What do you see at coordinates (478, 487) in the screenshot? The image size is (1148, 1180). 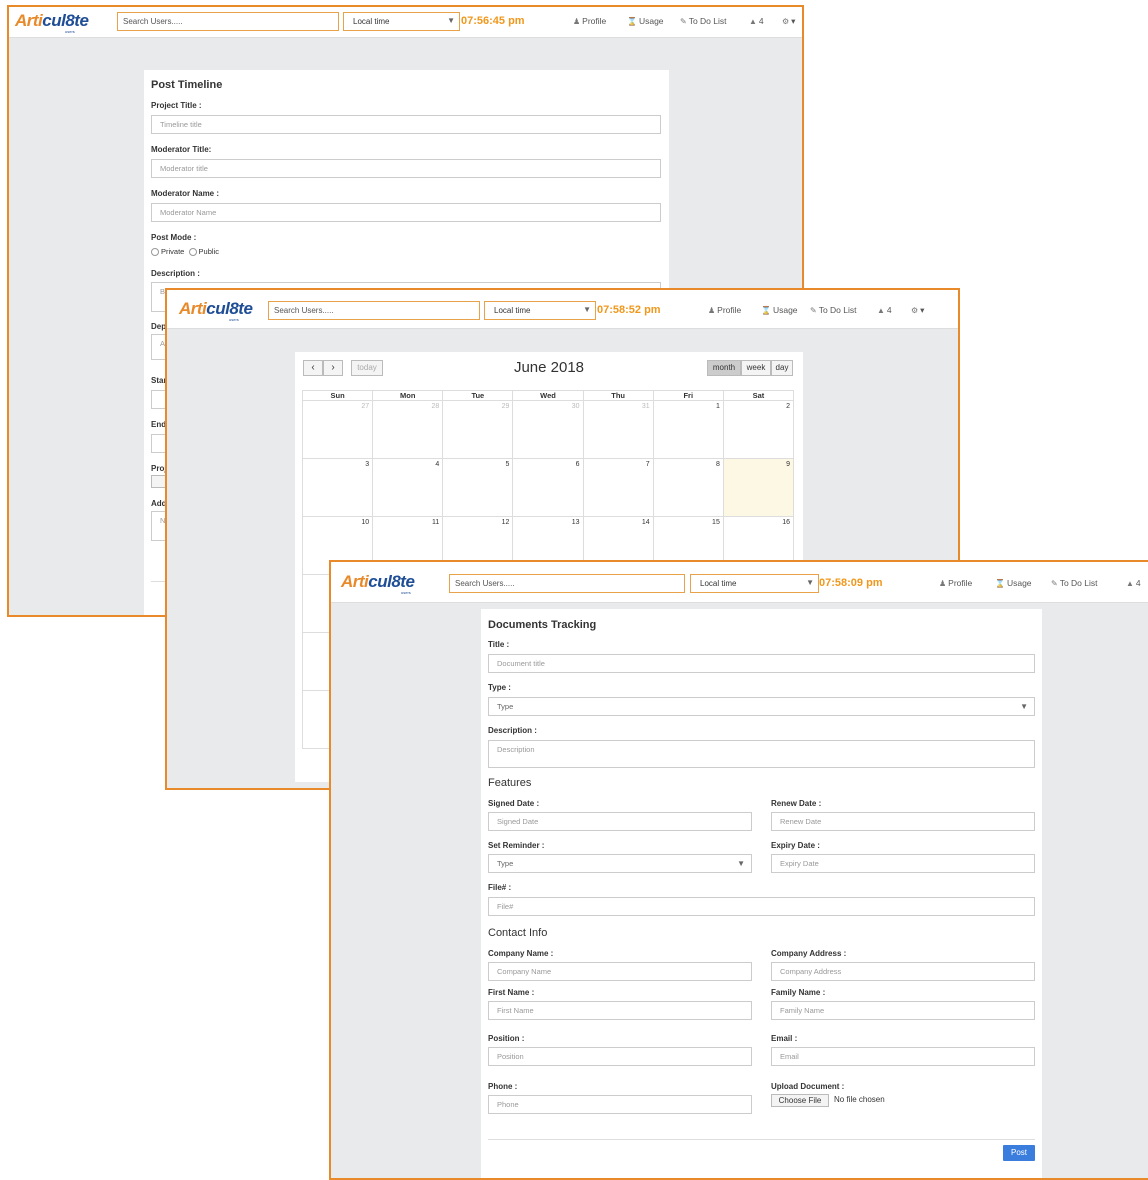 I see `calendar-day-cell: 5` at bounding box center [478, 487].